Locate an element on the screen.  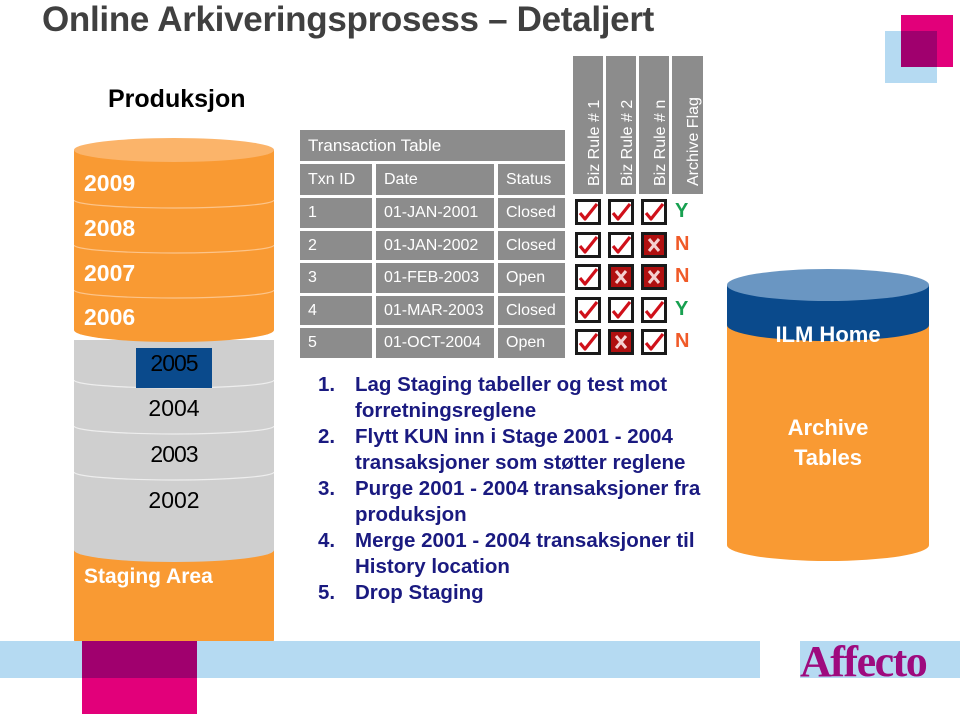
txn-id-cell: 1 is located at coordinates (336, 213).